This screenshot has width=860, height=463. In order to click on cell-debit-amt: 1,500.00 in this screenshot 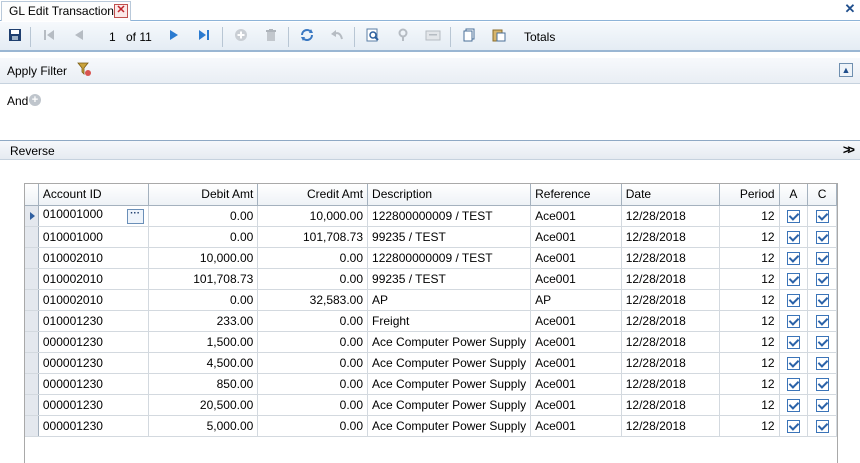, I will do `click(203, 342)`.